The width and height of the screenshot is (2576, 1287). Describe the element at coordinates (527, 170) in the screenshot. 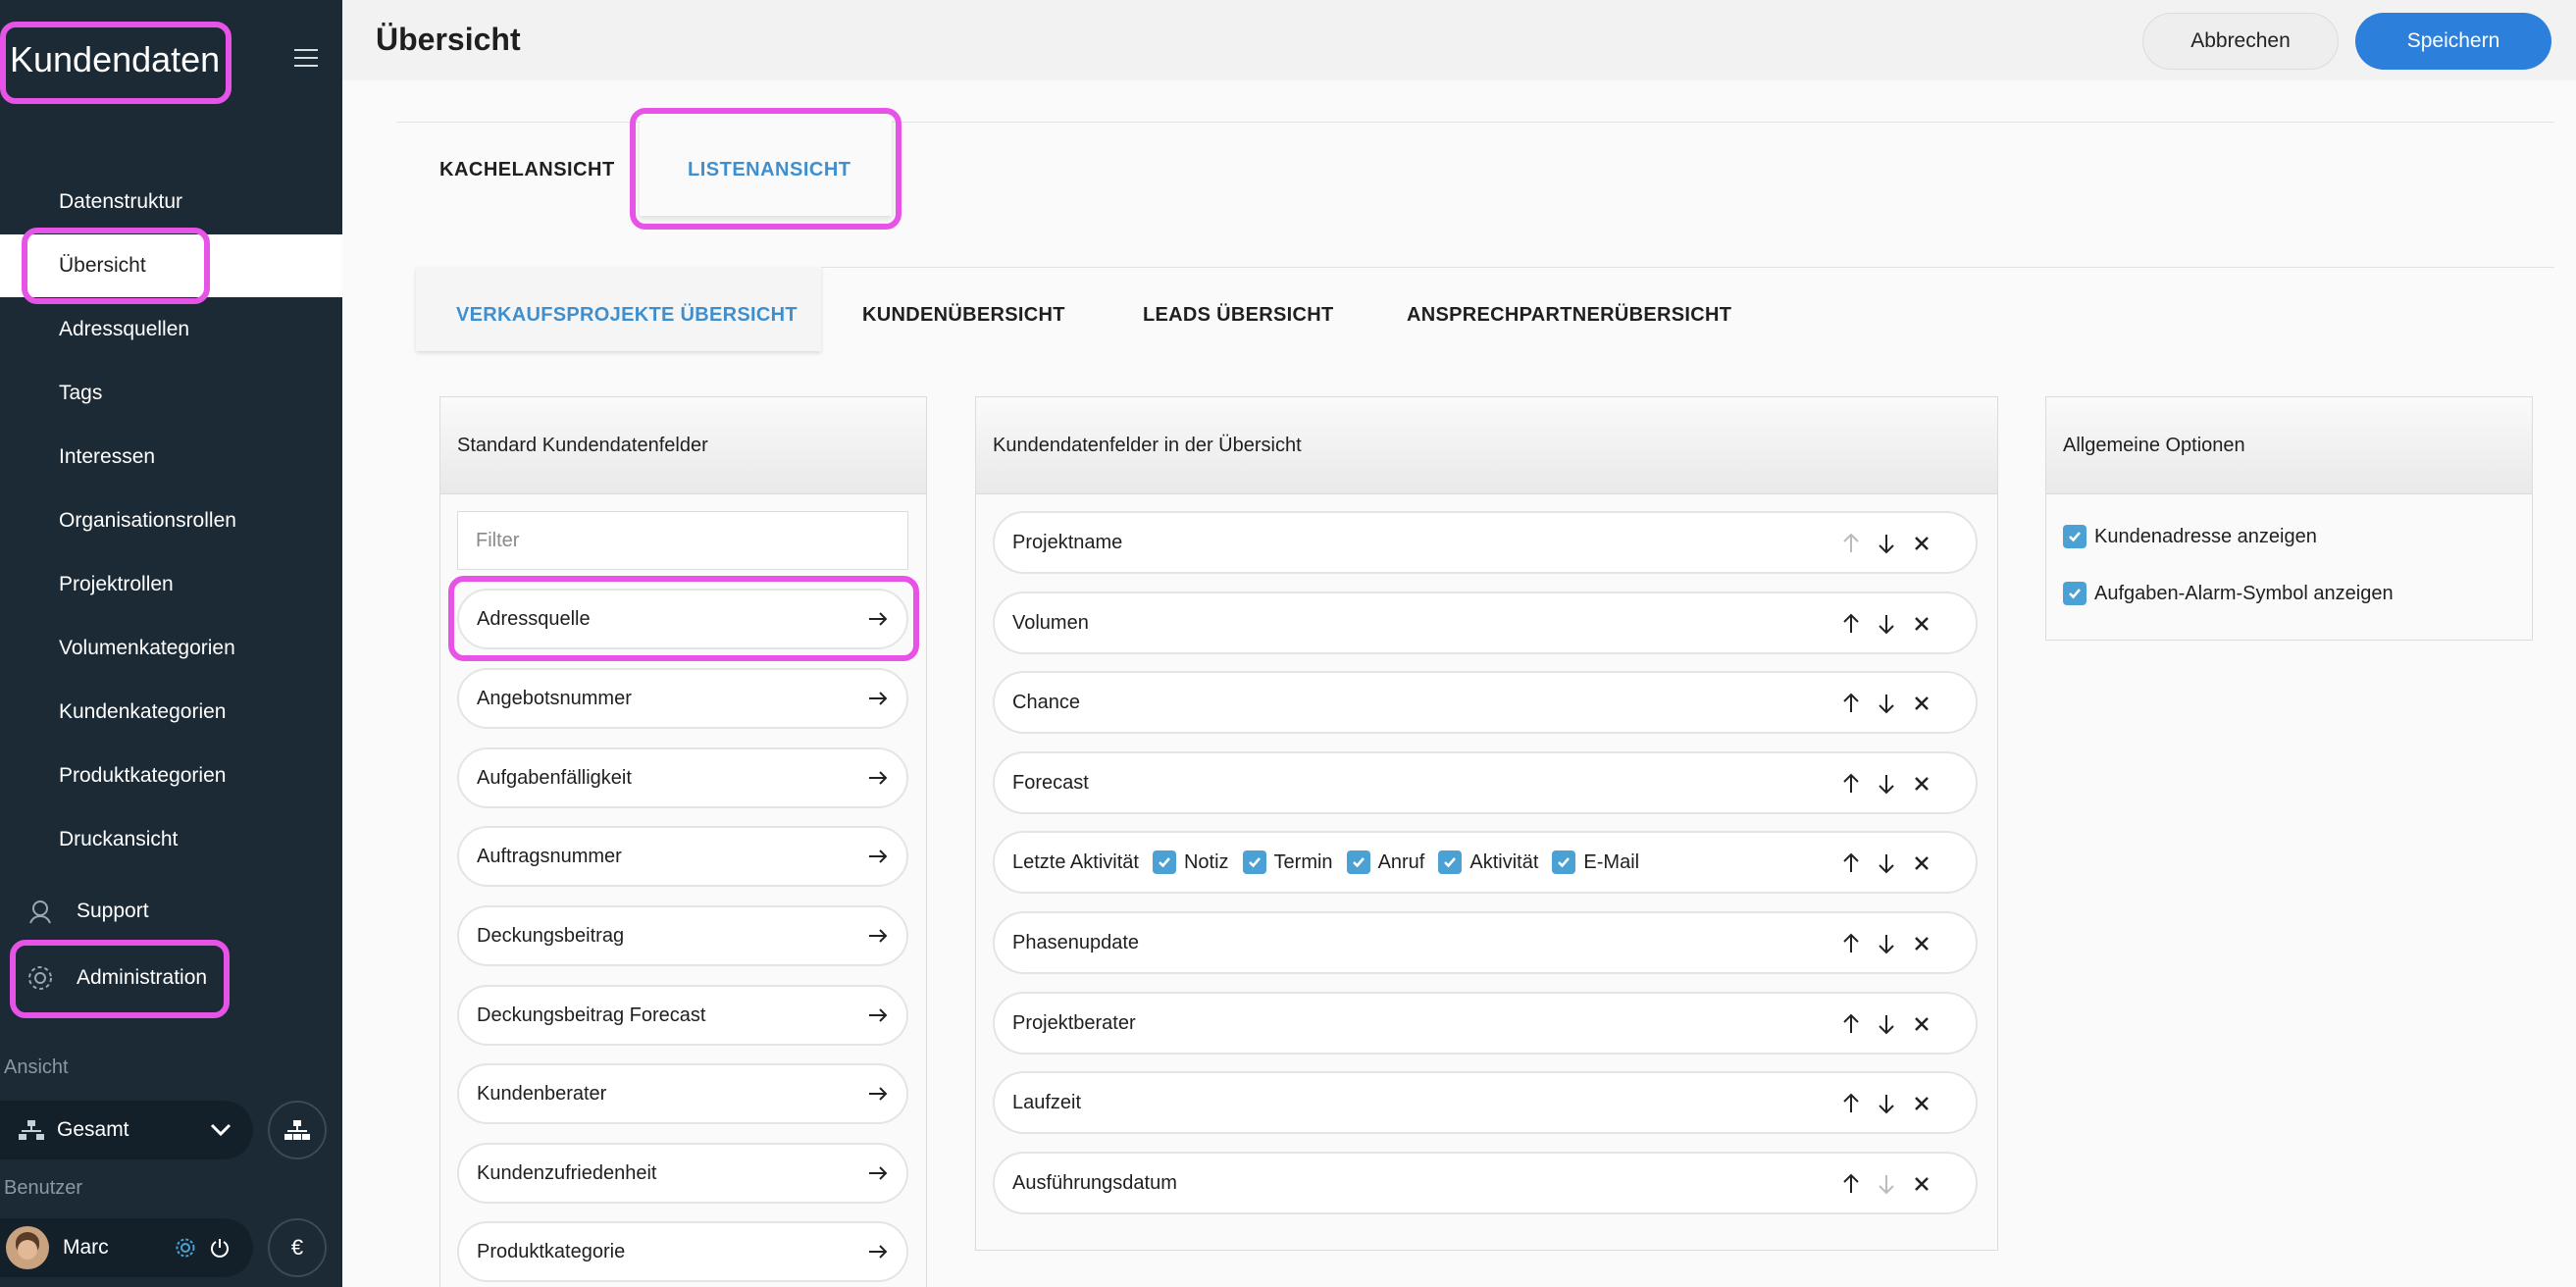

I see `tab-kachelansicht: KACHELANSICHT` at that location.